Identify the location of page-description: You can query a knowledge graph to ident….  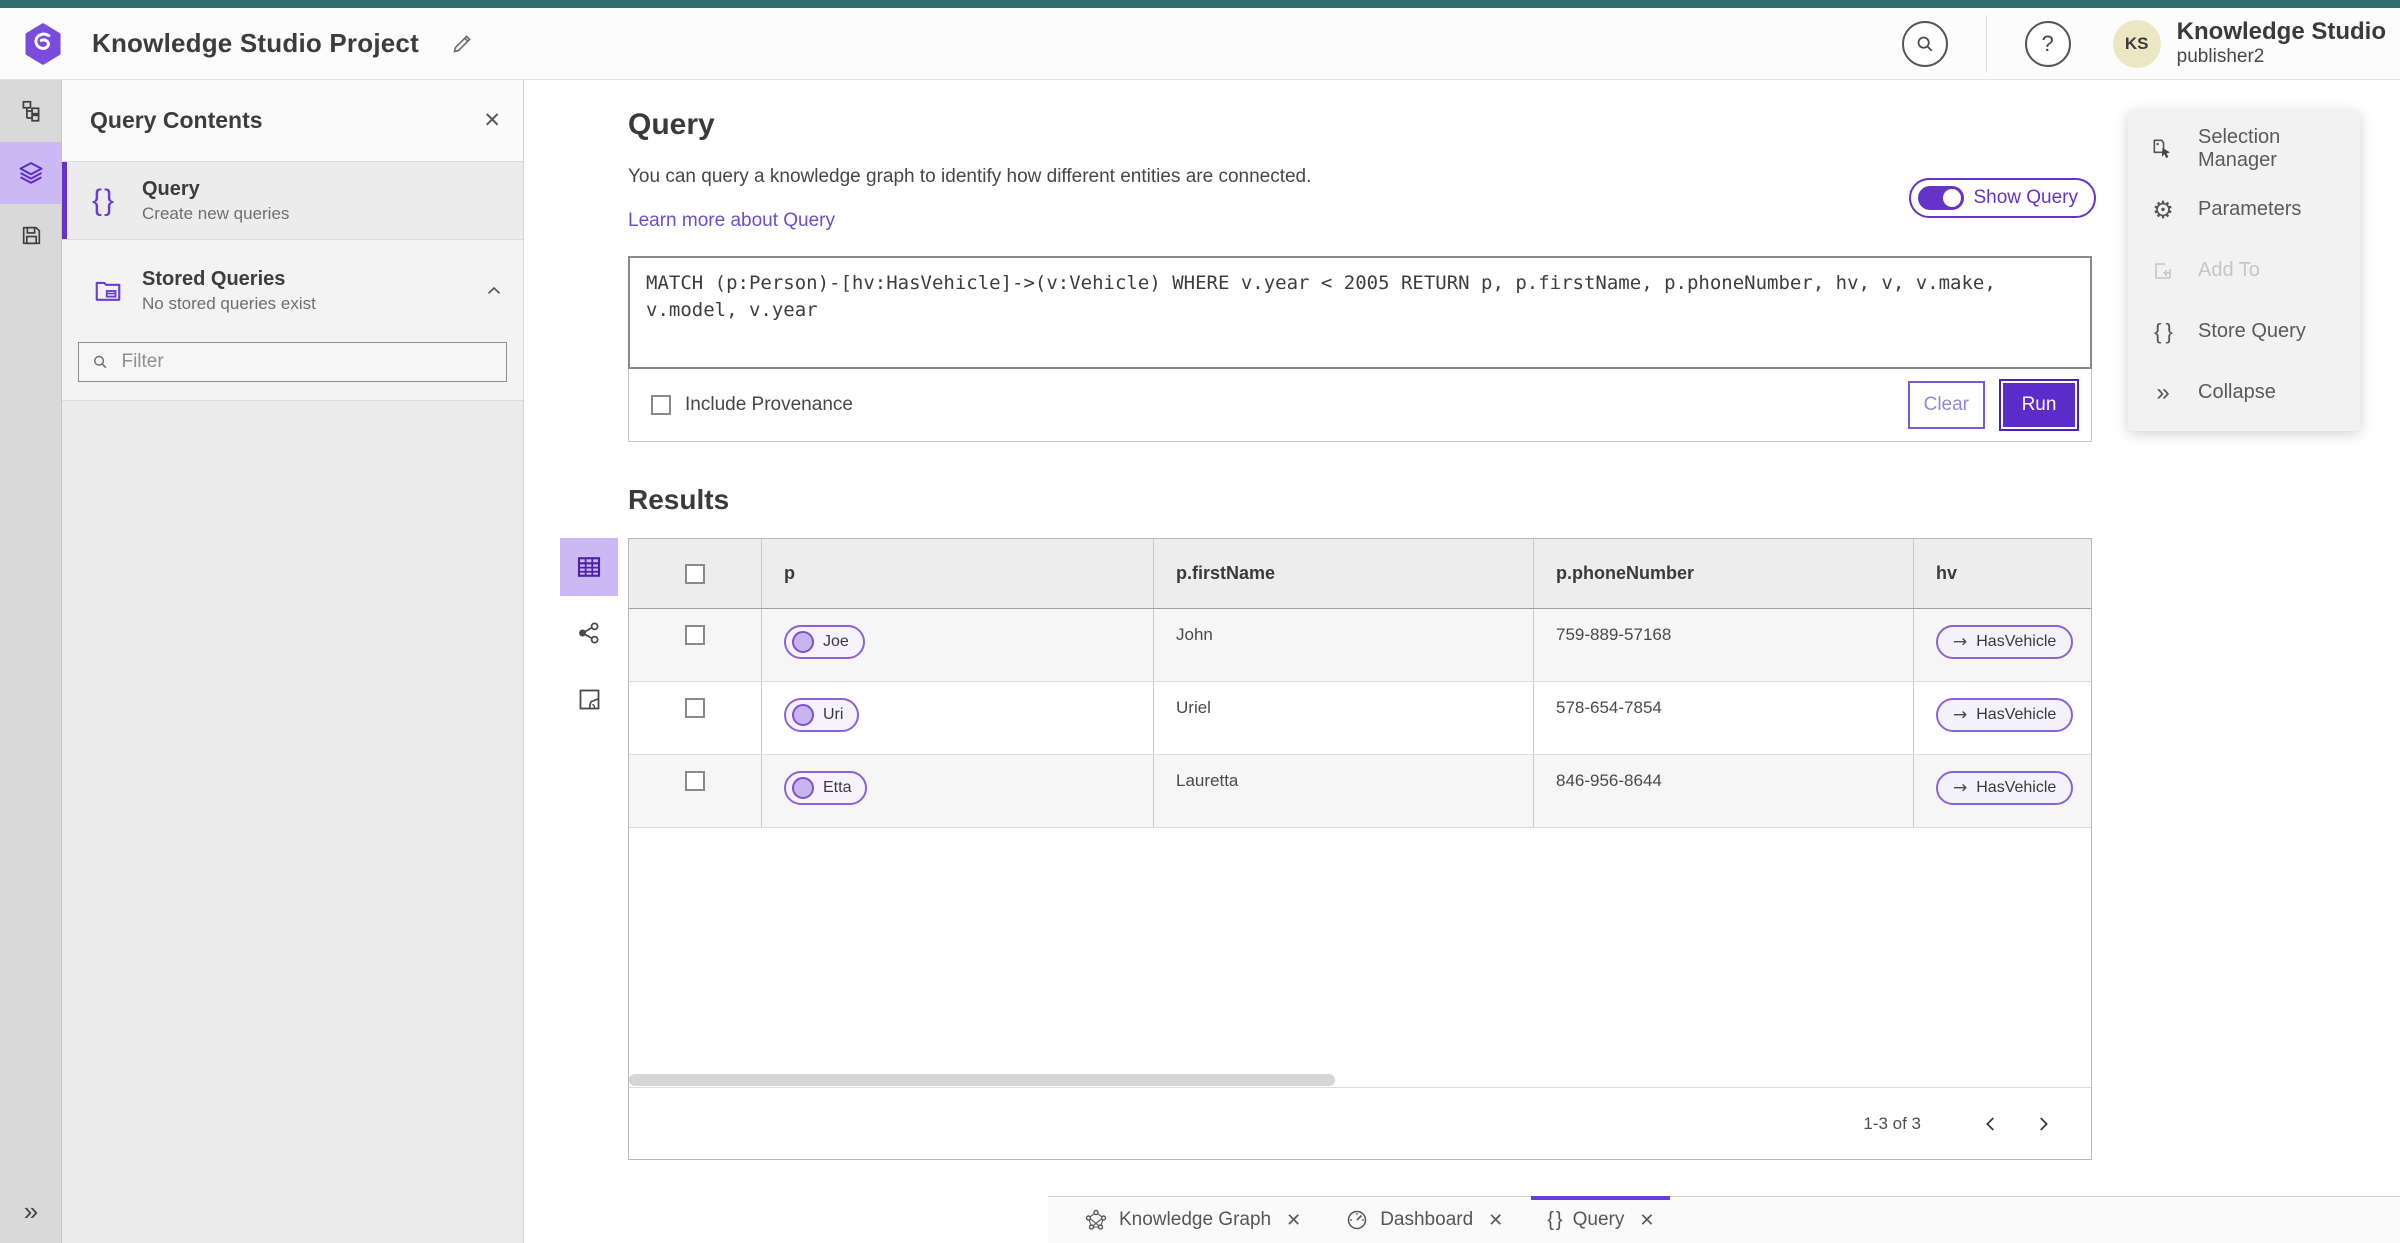
(970, 176).